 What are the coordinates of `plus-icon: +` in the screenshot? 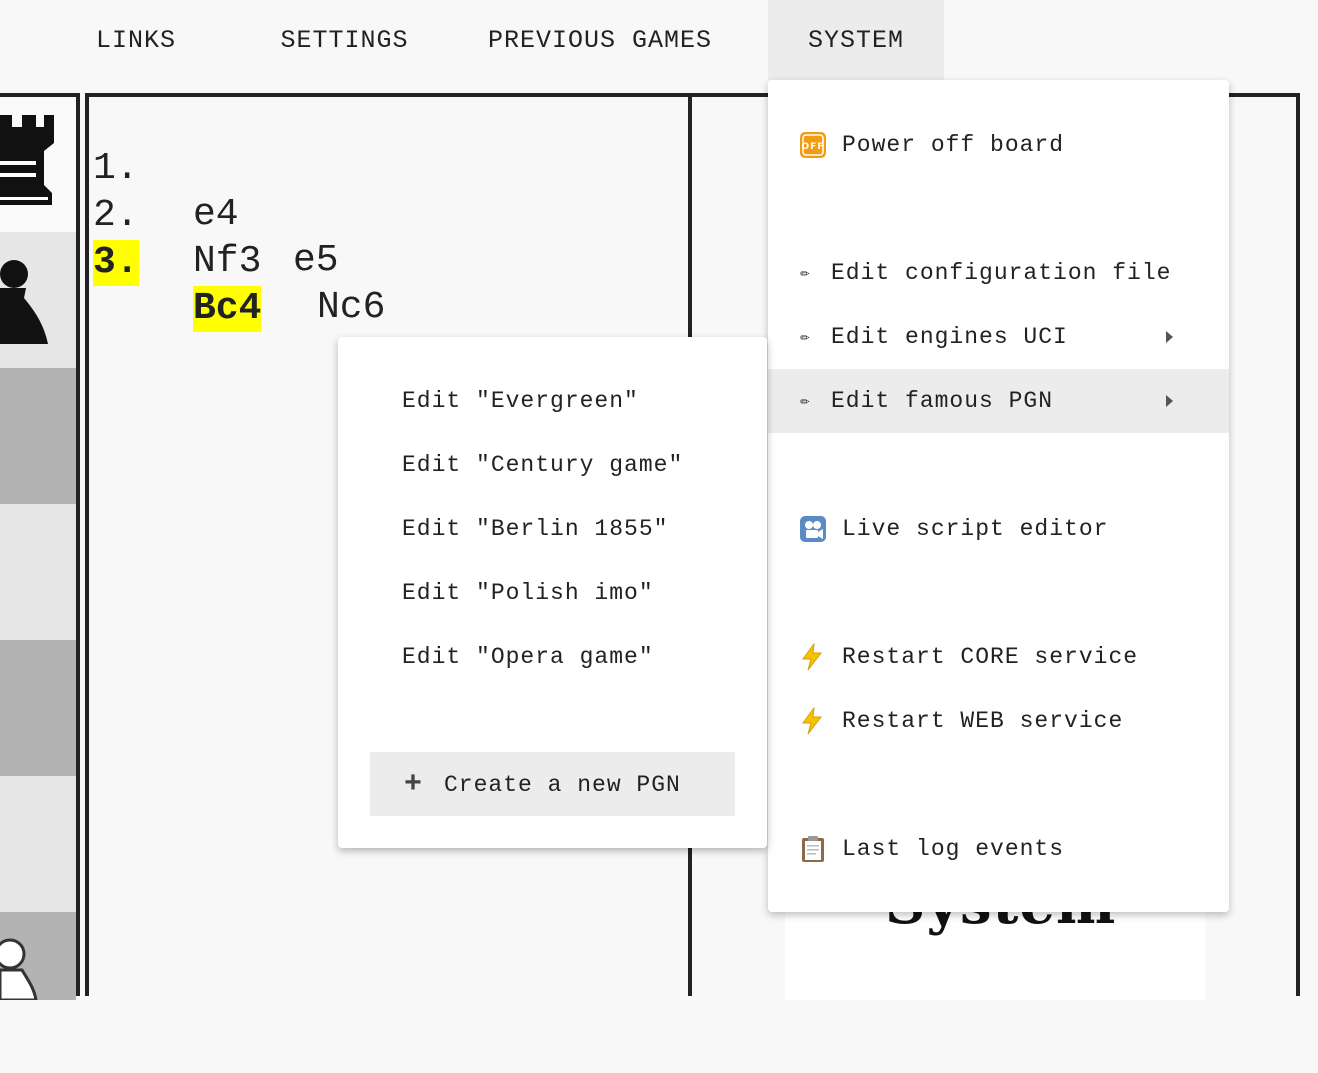 It's located at (414, 785).